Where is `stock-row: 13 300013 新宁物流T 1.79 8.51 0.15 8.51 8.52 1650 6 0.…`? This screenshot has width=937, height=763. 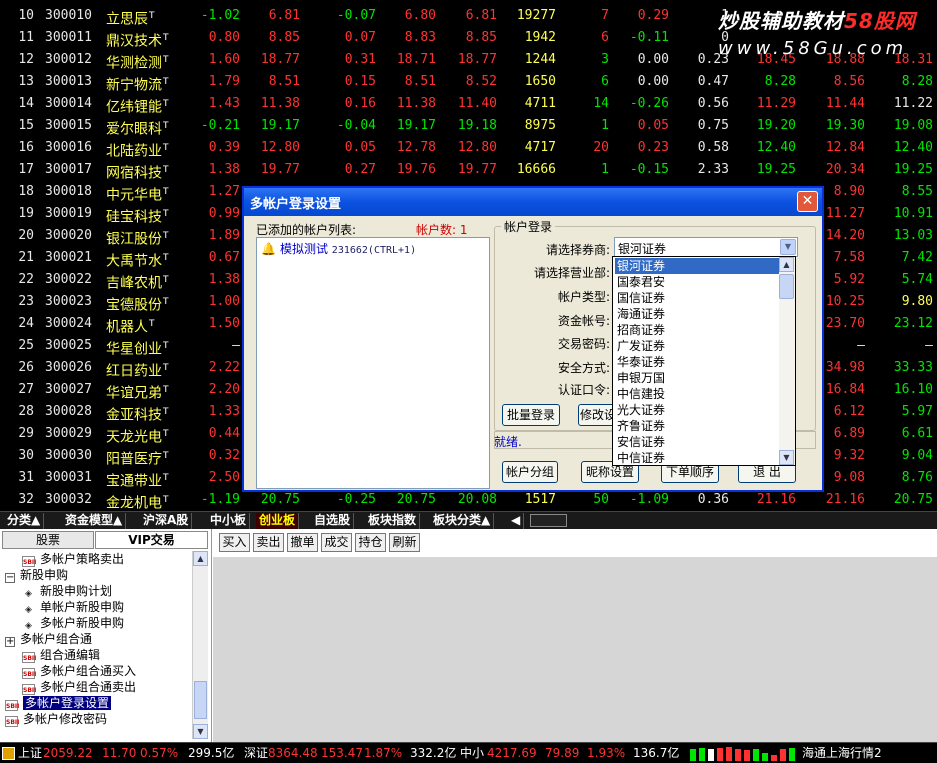 stock-row: 13 300013 新宁物流T 1.79 8.51 0.15 8.51 8.52 1650 6 0.… is located at coordinates (468, 82).